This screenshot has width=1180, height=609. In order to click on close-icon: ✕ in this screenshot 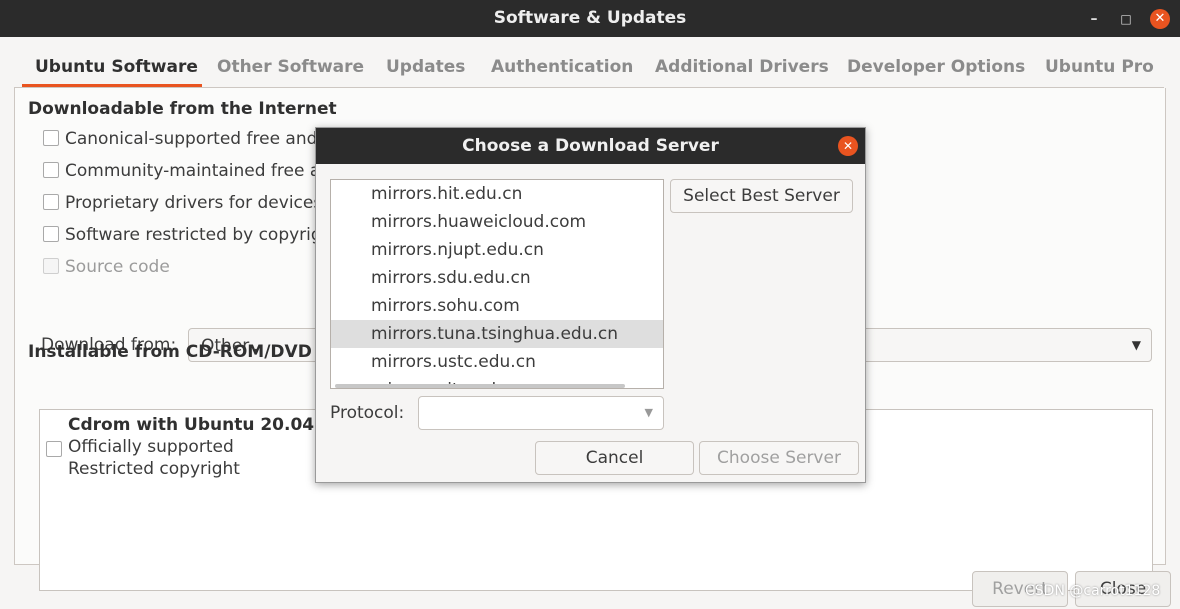, I will do `click(1160, 19)`.